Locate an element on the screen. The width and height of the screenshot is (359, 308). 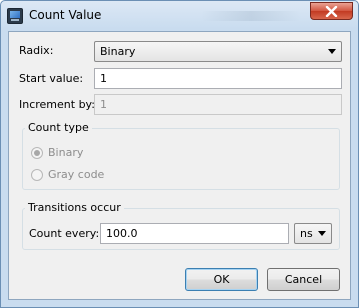
increment-label: Increment by: is located at coordinates (57, 104).